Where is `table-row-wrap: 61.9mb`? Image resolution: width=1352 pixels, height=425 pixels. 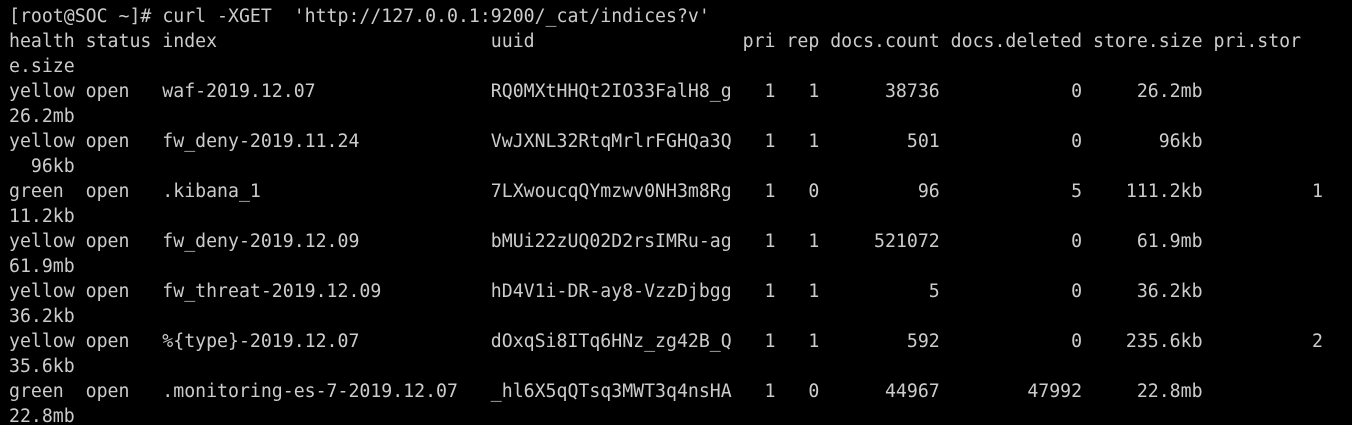
table-row-wrap: 61.9mb is located at coordinates (42, 266).